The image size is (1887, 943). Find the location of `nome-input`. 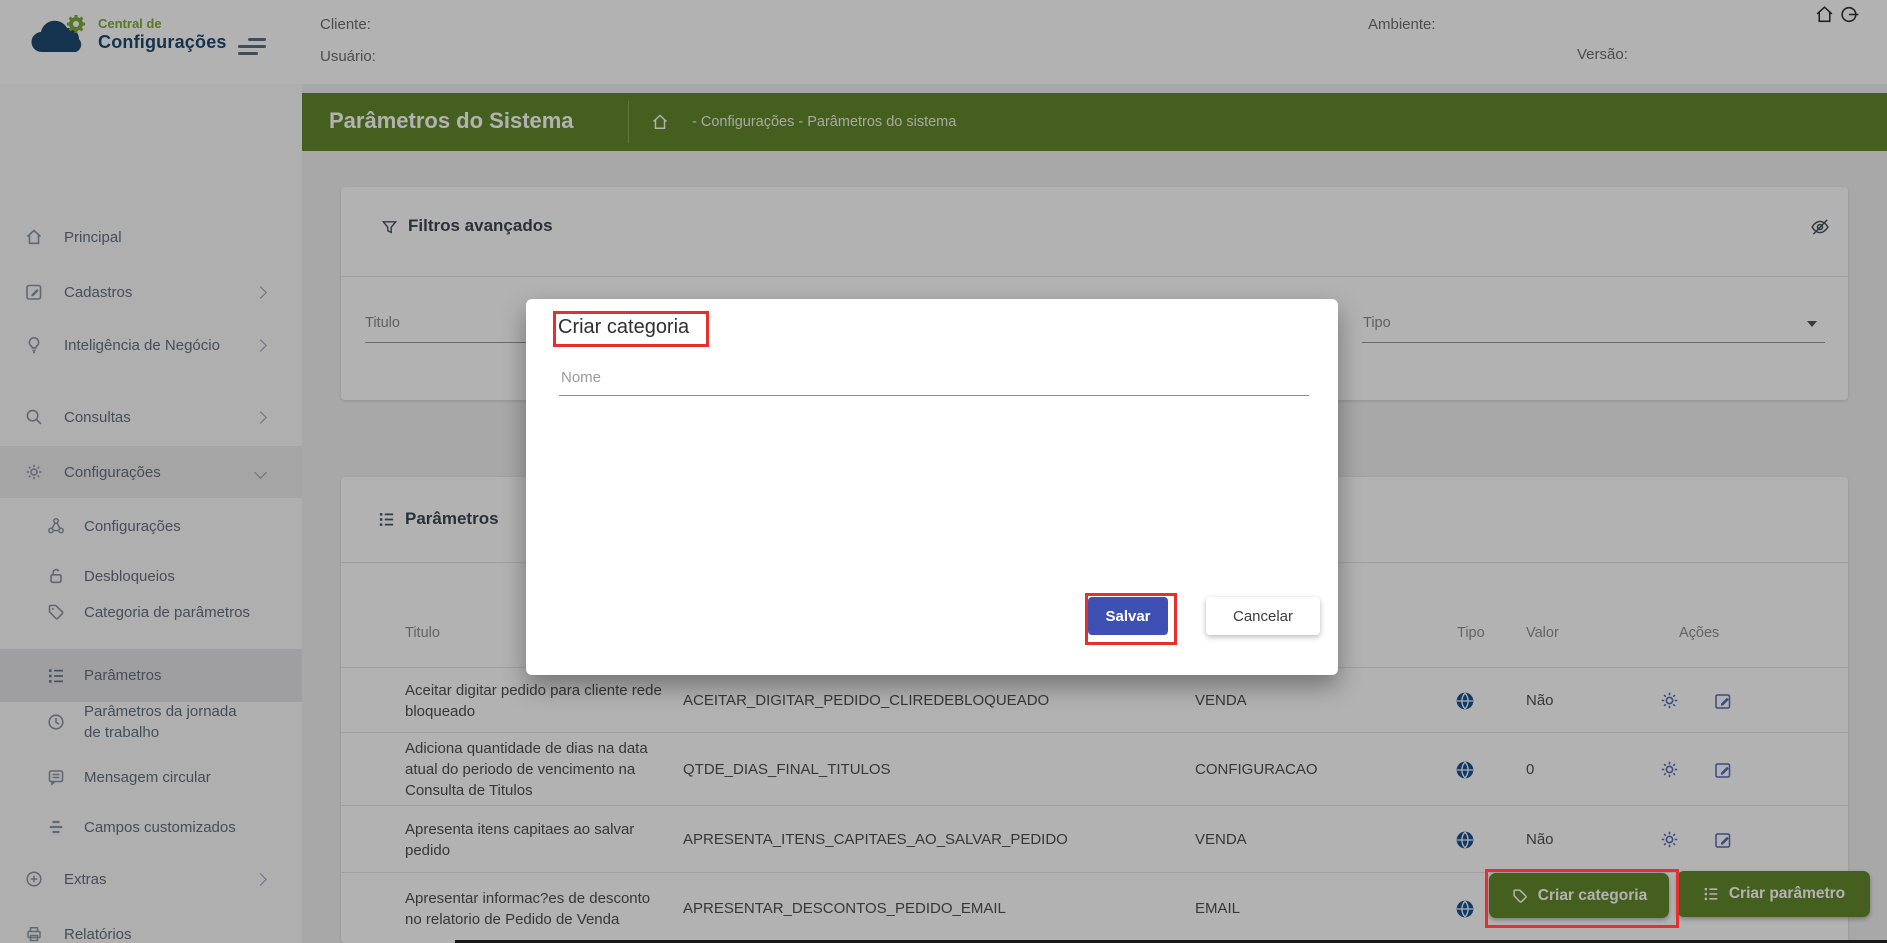

nome-input is located at coordinates (934, 377).